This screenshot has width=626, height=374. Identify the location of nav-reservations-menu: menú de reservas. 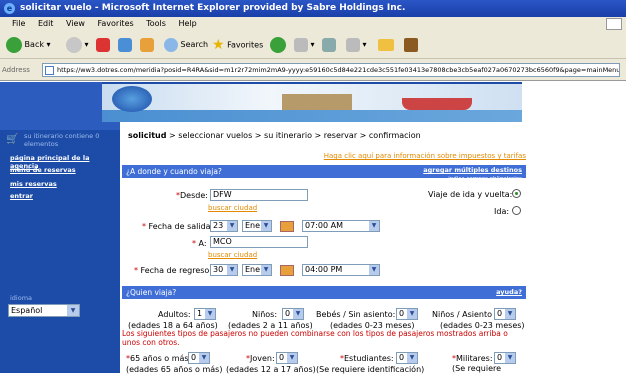
(43, 170).